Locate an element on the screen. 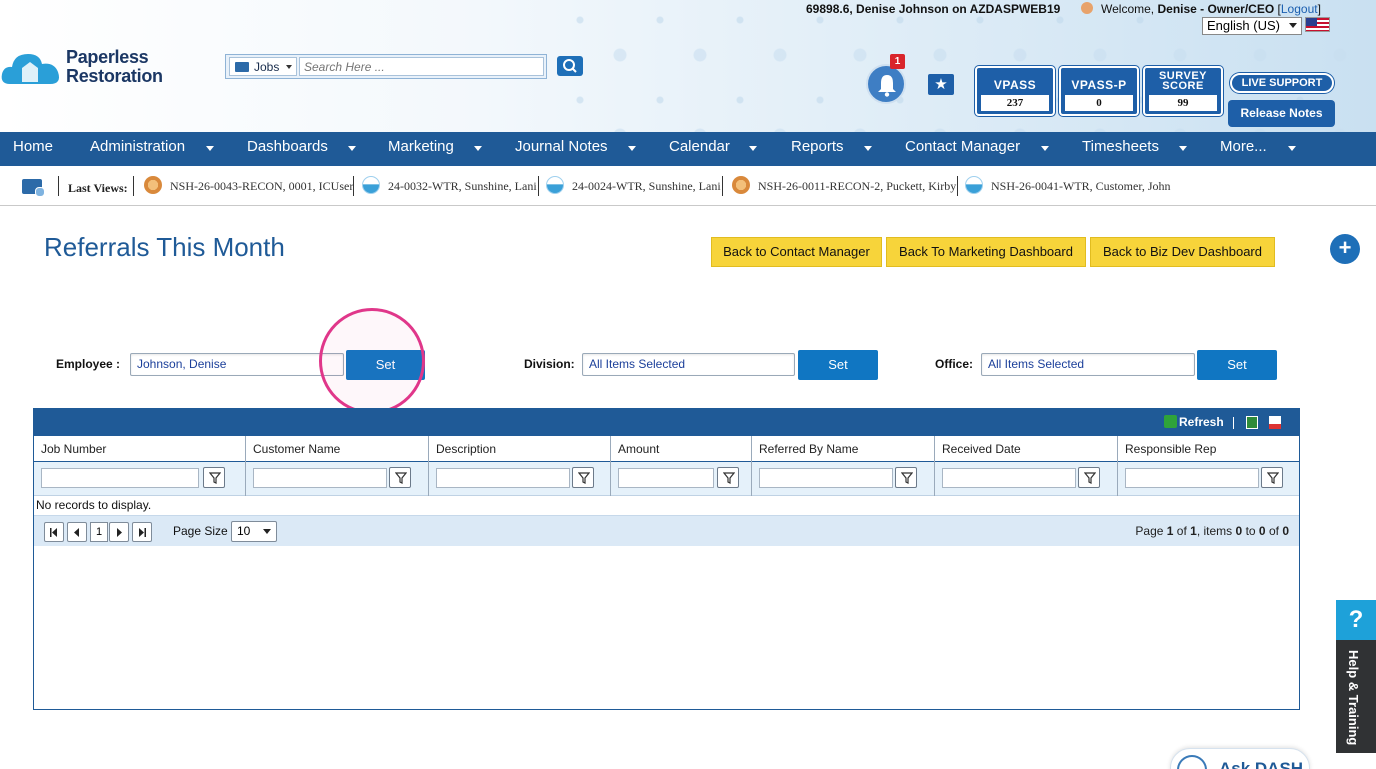 The image size is (1376, 769). filter-input-amount is located at coordinates (666, 478).